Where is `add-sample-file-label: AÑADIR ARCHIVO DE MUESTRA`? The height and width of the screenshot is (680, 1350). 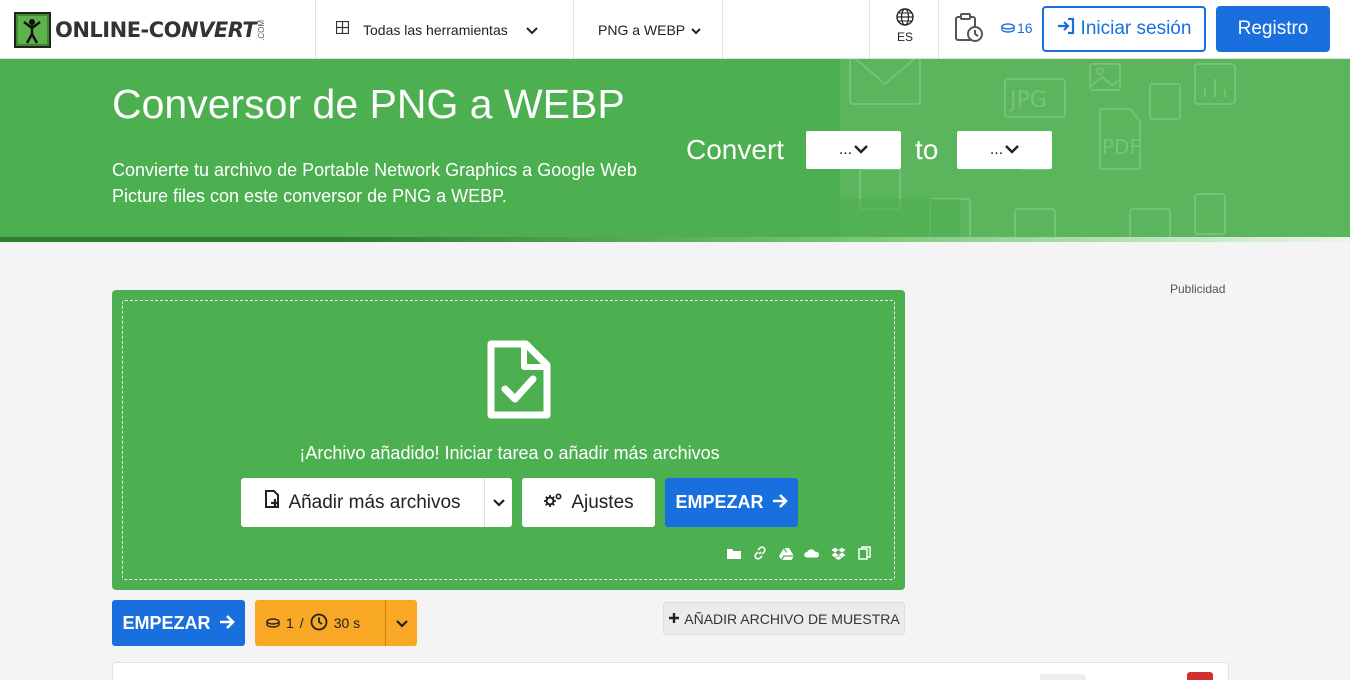
add-sample-file-label: AÑADIR ARCHIVO DE MUESTRA is located at coordinates (792, 618).